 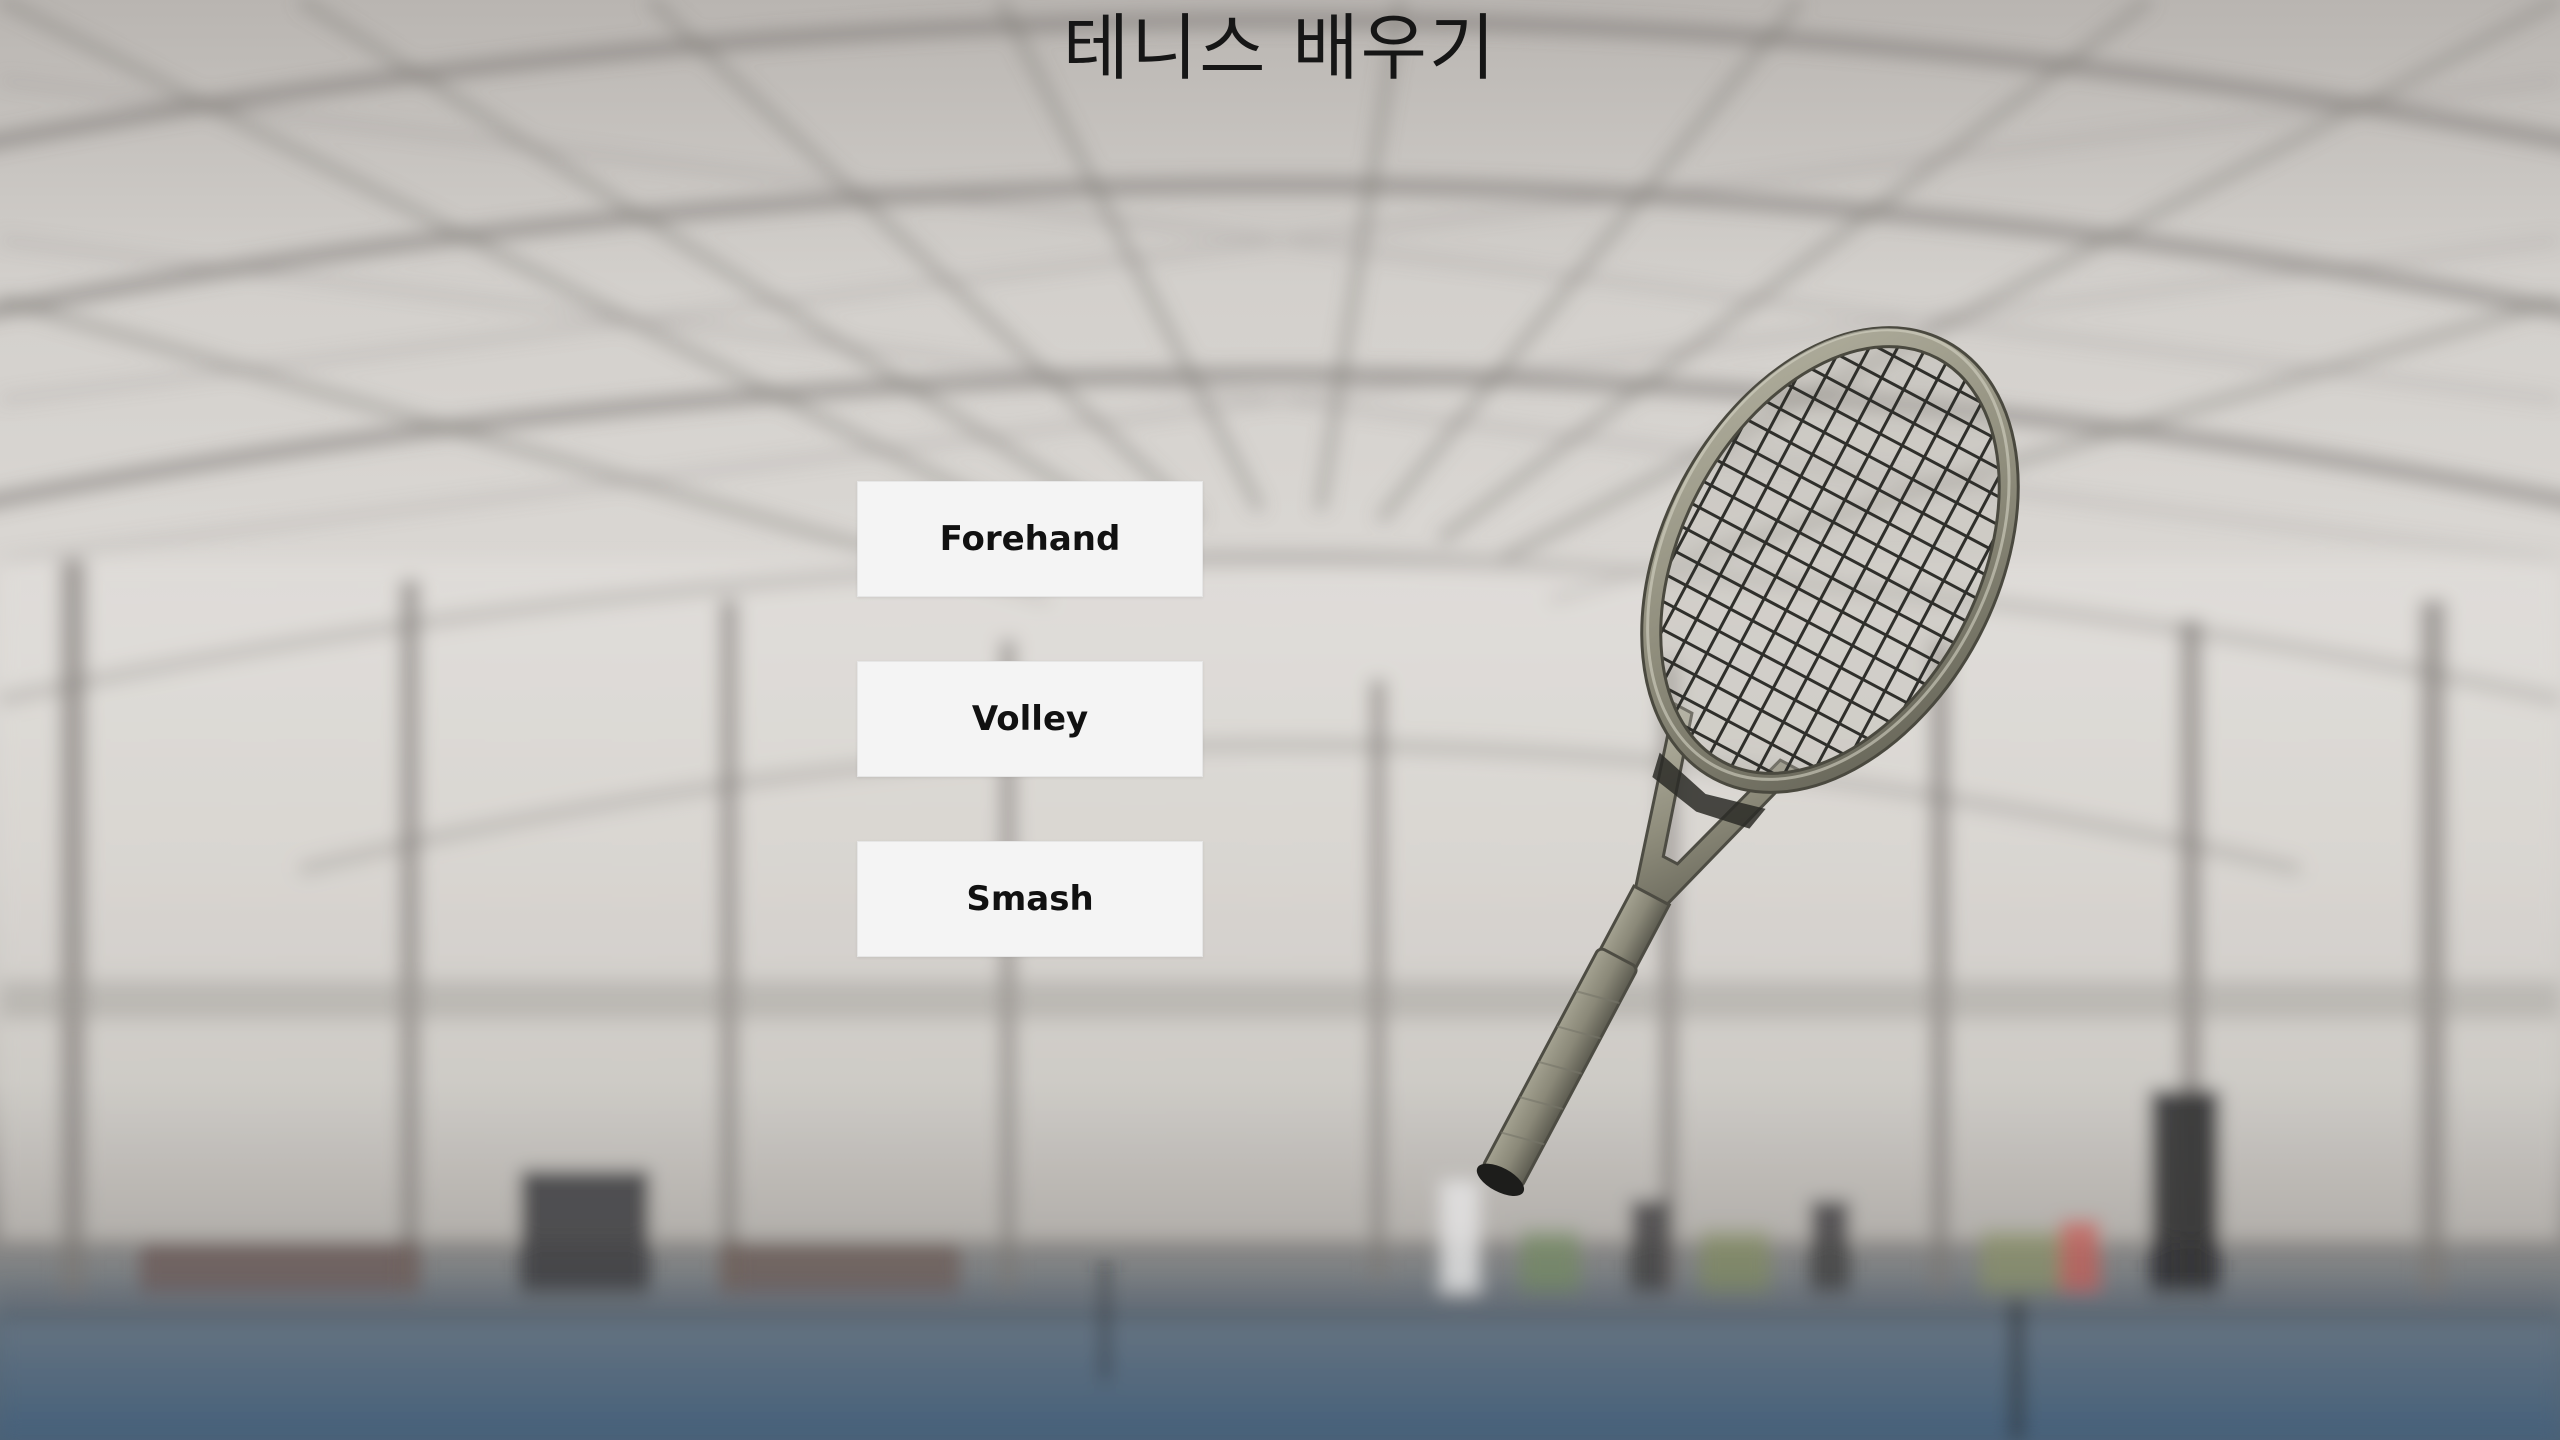 What do you see at coordinates (1280, 48) in the screenshot?
I see `page-title: 테니스 배우기` at bounding box center [1280, 48].